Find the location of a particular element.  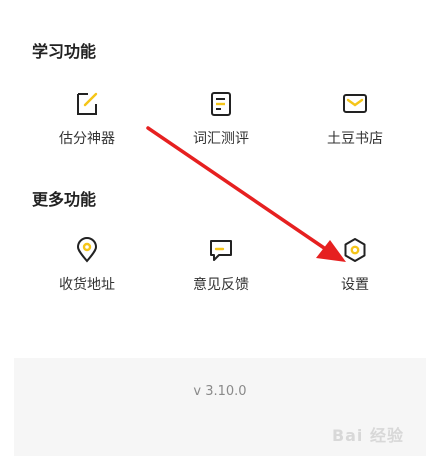

version-text: v 3.10.0 is located at coordinates (220, 391).